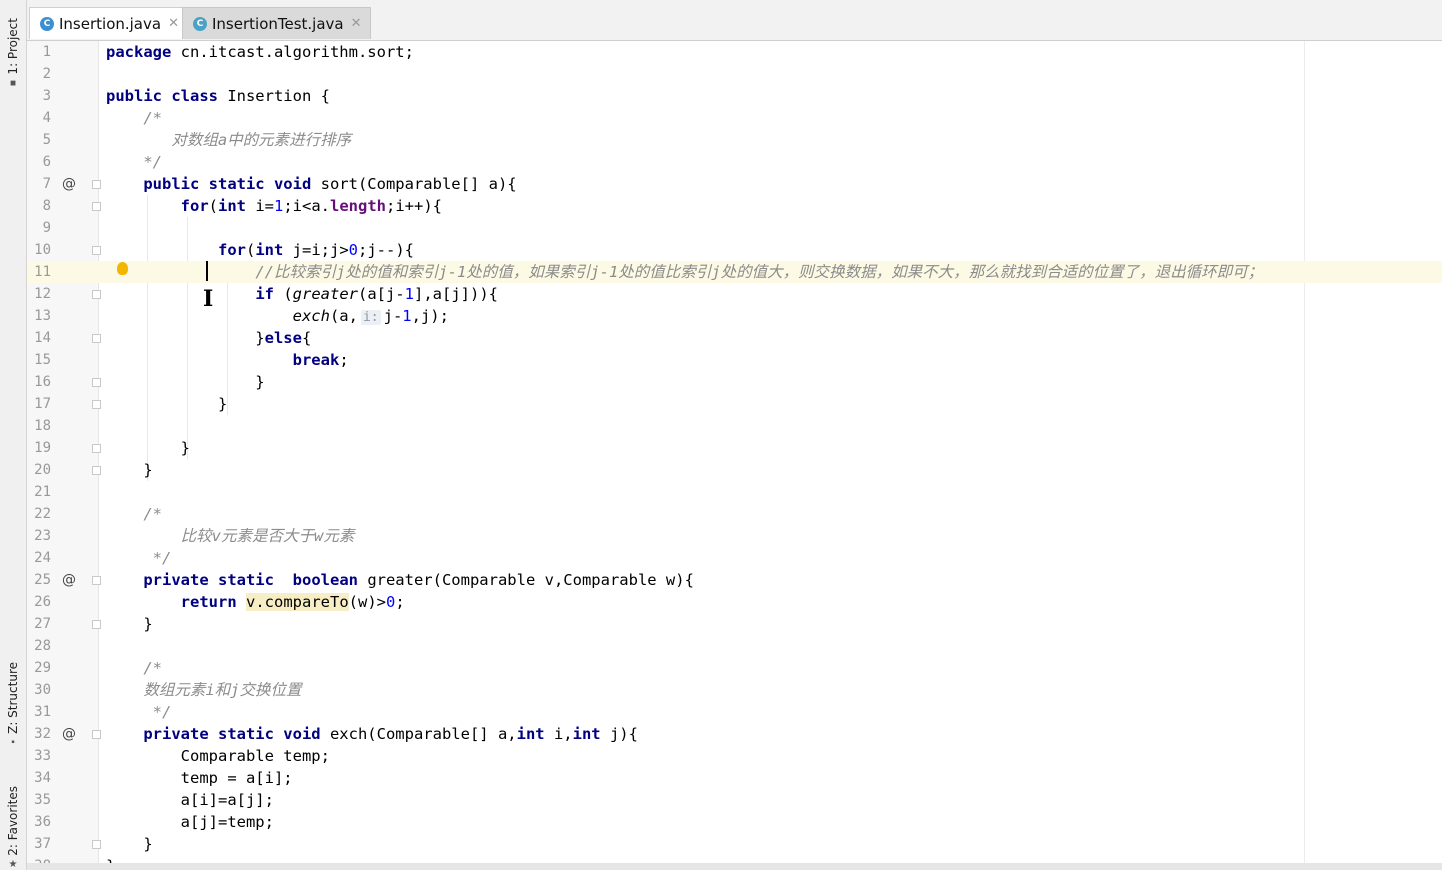  I want to click on code-text: 对数组a中的元素进行排序, so click(228, 140).